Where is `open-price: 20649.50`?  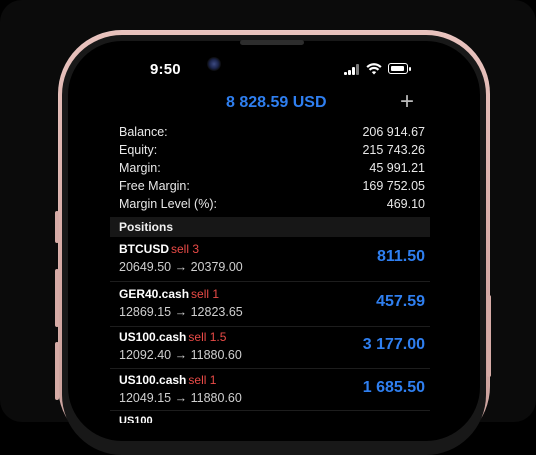
open-price: 20649.50 is located at coordinates (145, 267).